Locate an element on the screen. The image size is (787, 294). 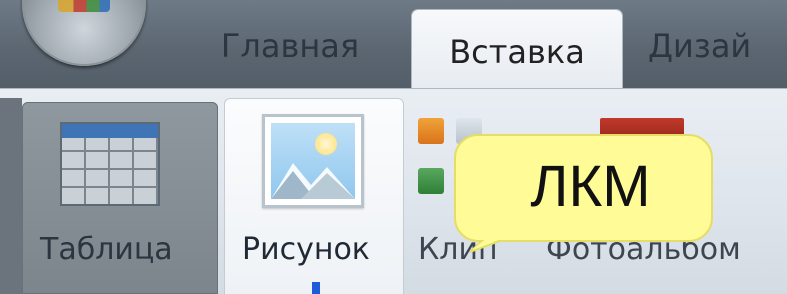
clip-icon is located at coordinates (431, 131).